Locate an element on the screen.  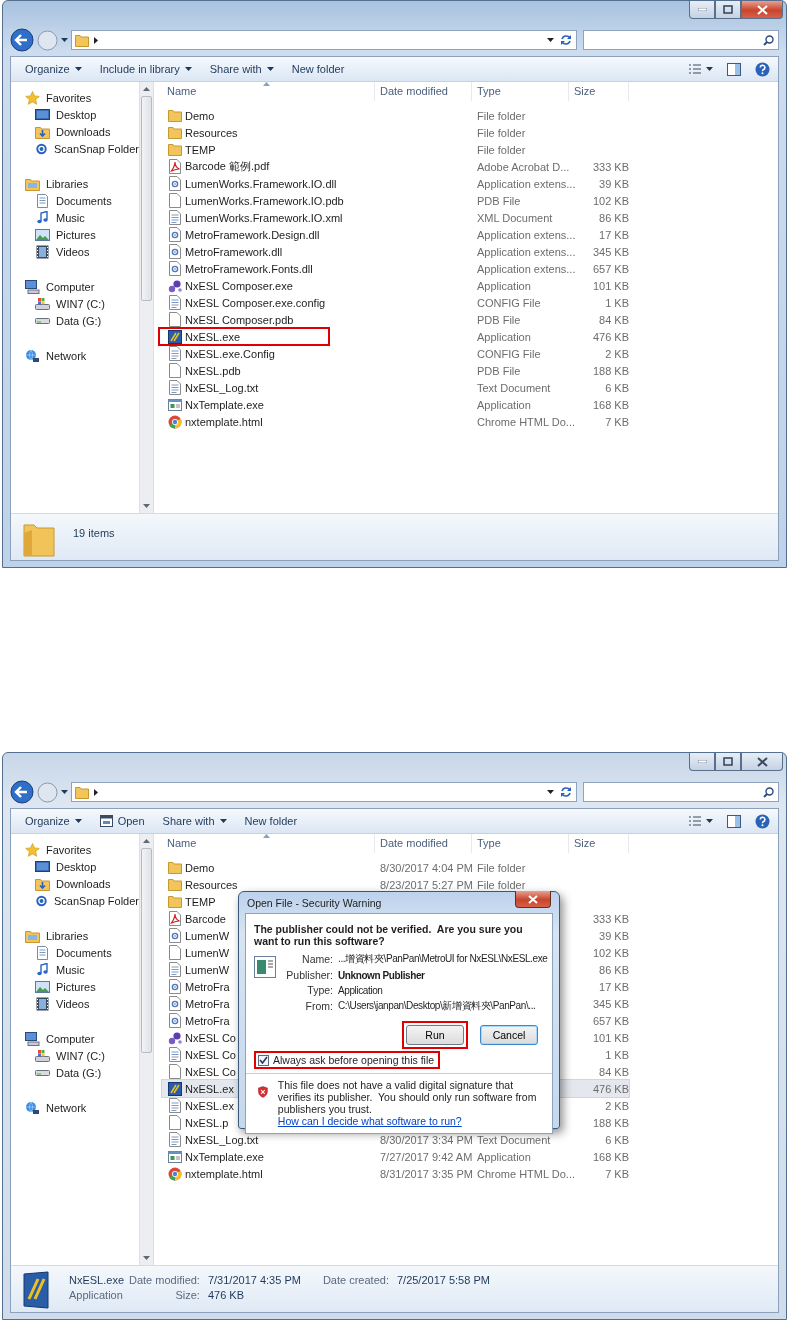
file-name-text: NxESL.exe is located at coordinates (97, 1280).